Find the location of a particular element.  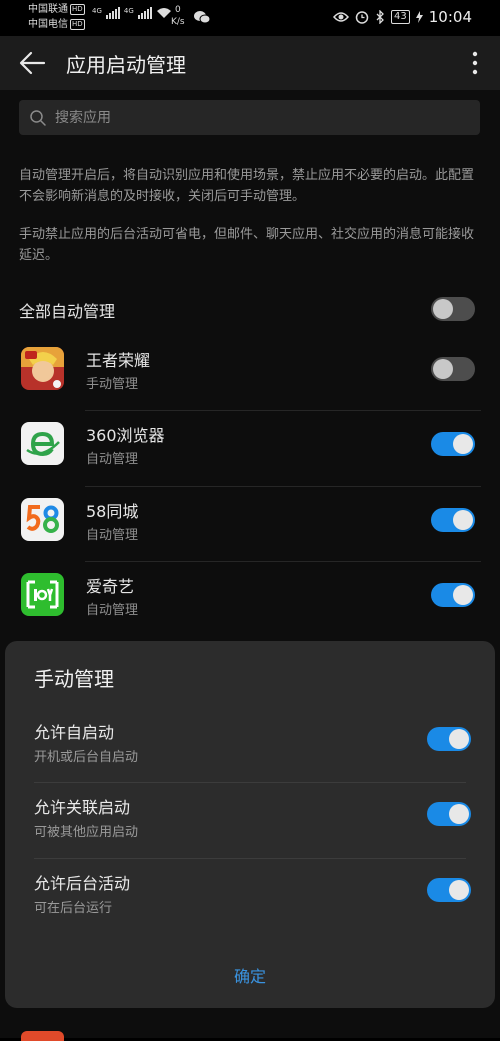

allow-background-activity-toggle is located at coordinates (449, 890).